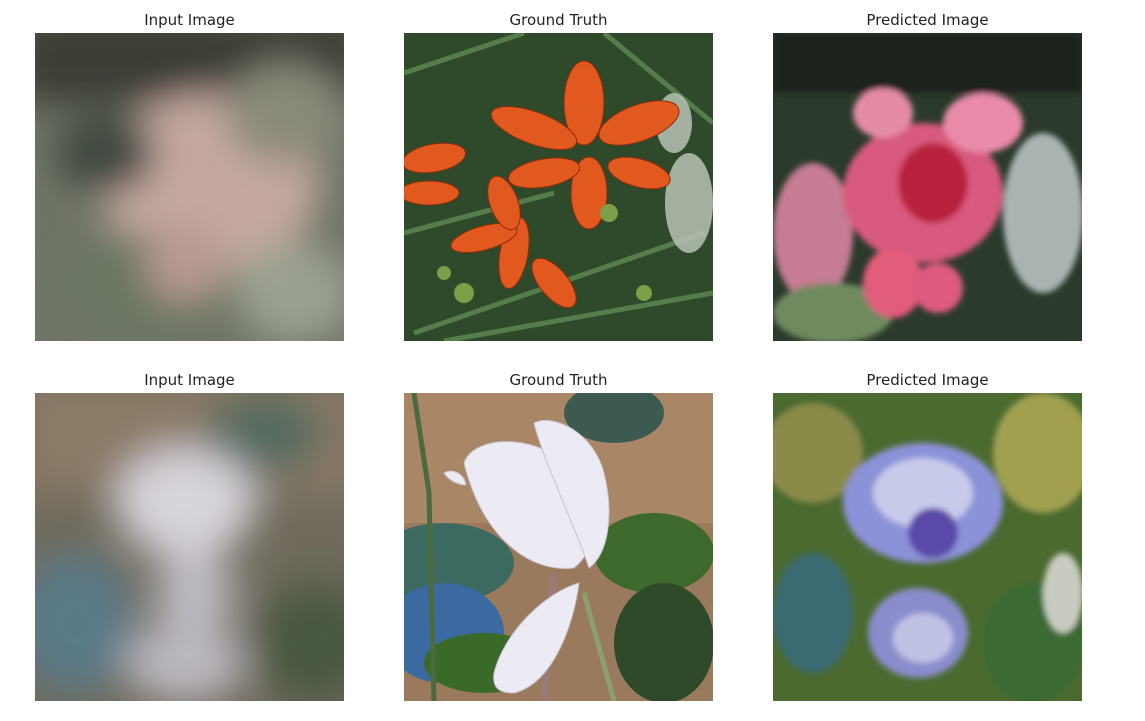  Describe the element at coordinates (927, 547) in the screenshot. I see `blue-flower-prediction-image` at that location.